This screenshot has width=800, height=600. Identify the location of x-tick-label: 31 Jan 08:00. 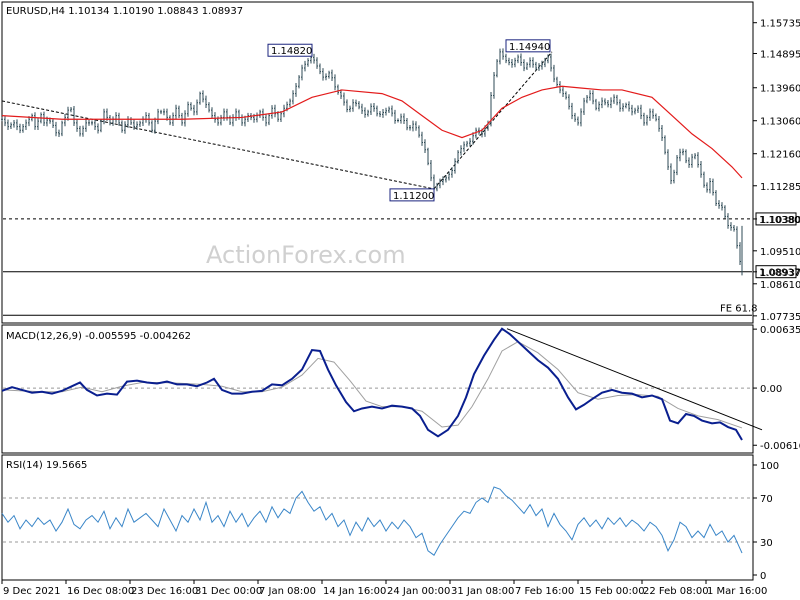
(482, 591).